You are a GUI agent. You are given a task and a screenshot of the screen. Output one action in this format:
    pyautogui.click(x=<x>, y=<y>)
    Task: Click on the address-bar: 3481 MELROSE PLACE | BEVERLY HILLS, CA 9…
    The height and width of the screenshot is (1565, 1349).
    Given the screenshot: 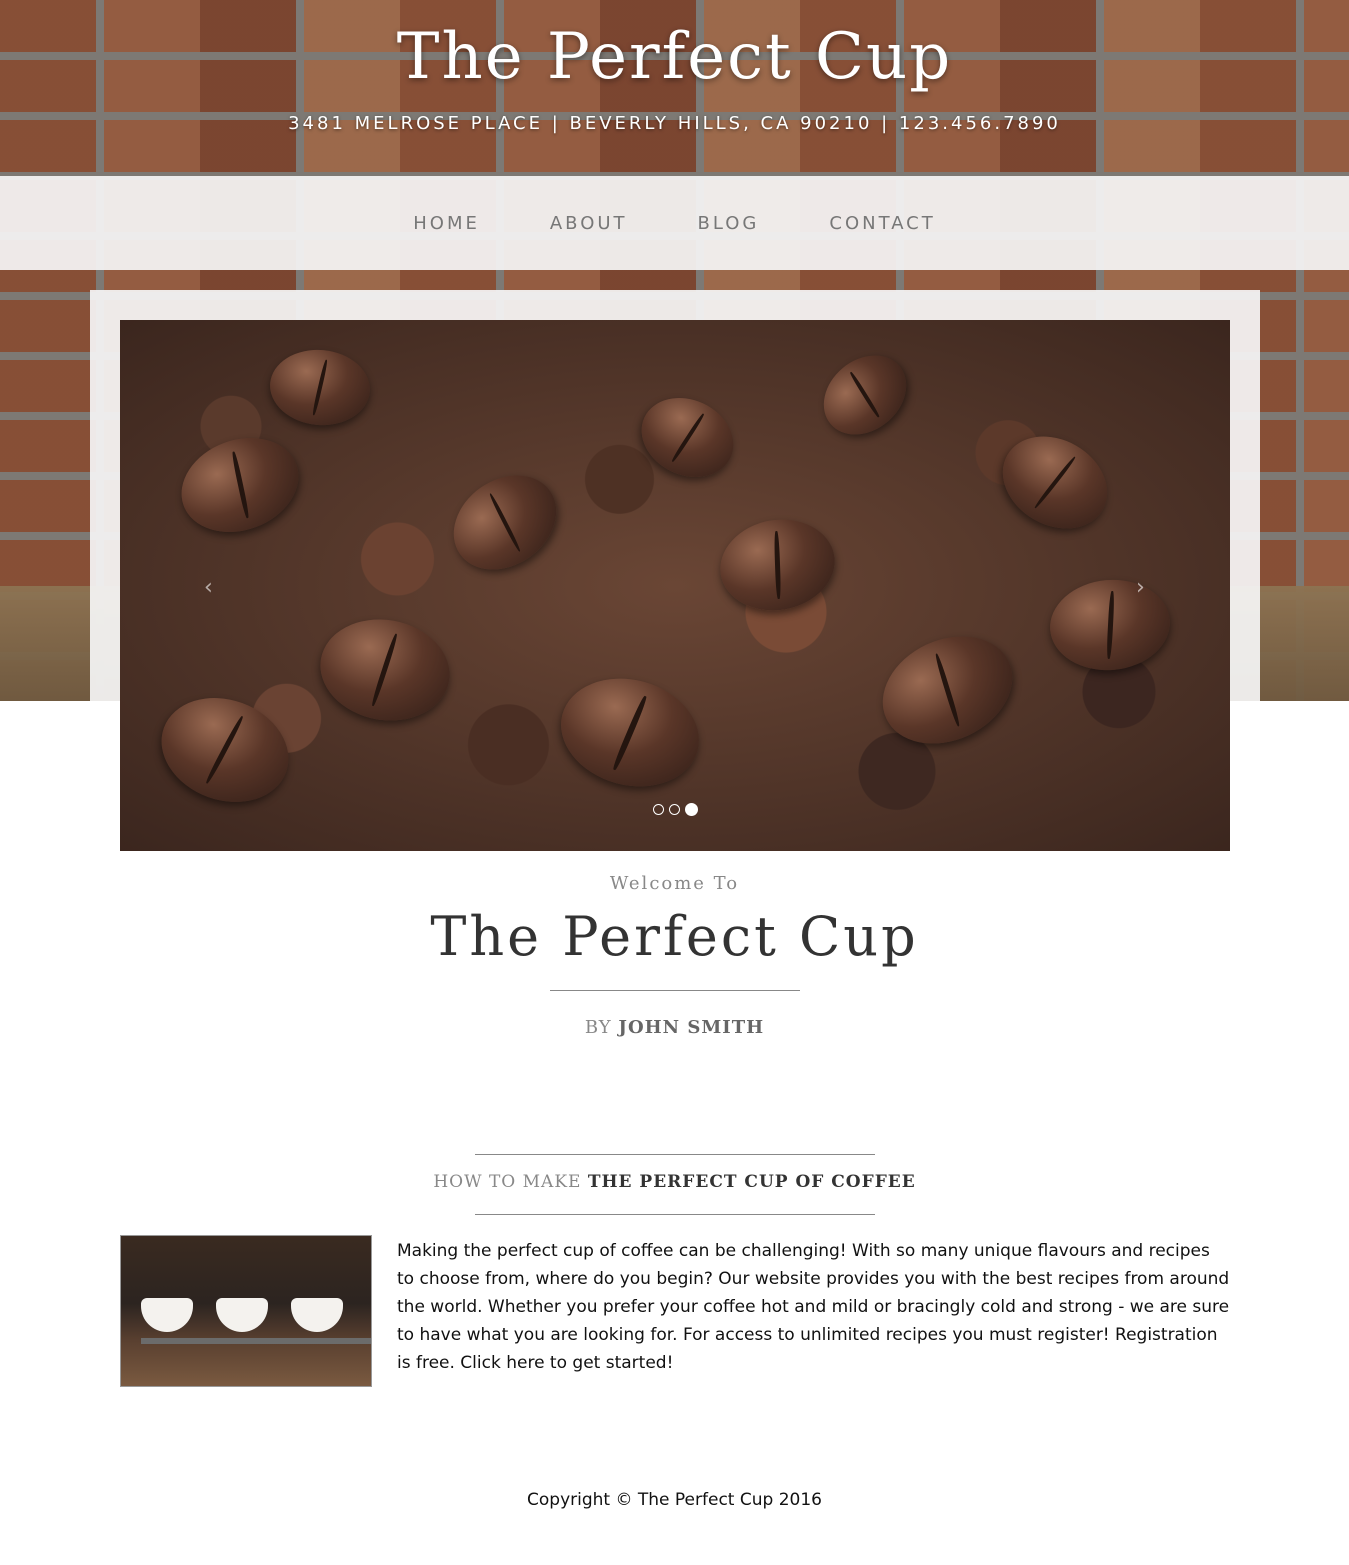 What is the action you would take?
    pyautogui.click(x=674, y=123)
    